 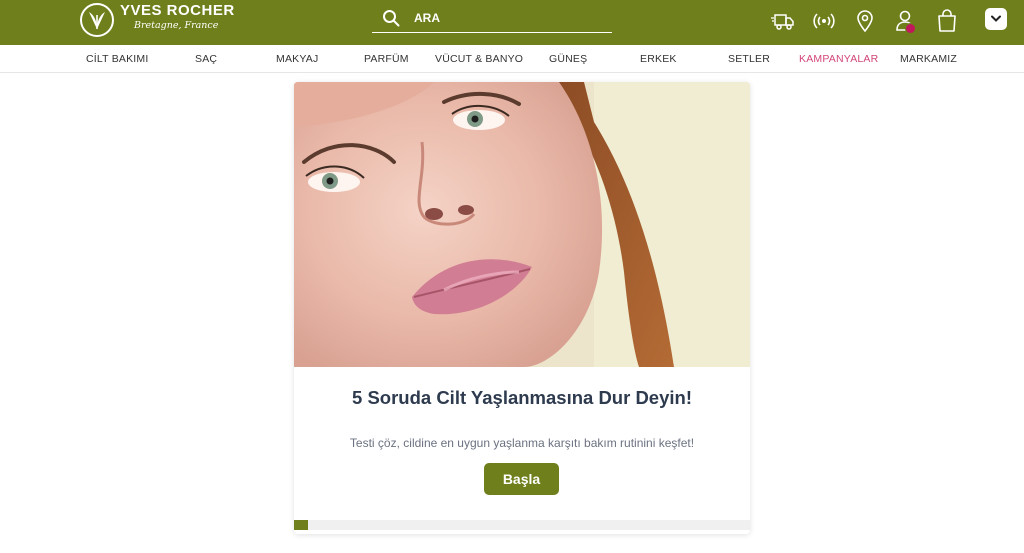 I want to click on menu-dropdown-button, so click(x=996, y=19).